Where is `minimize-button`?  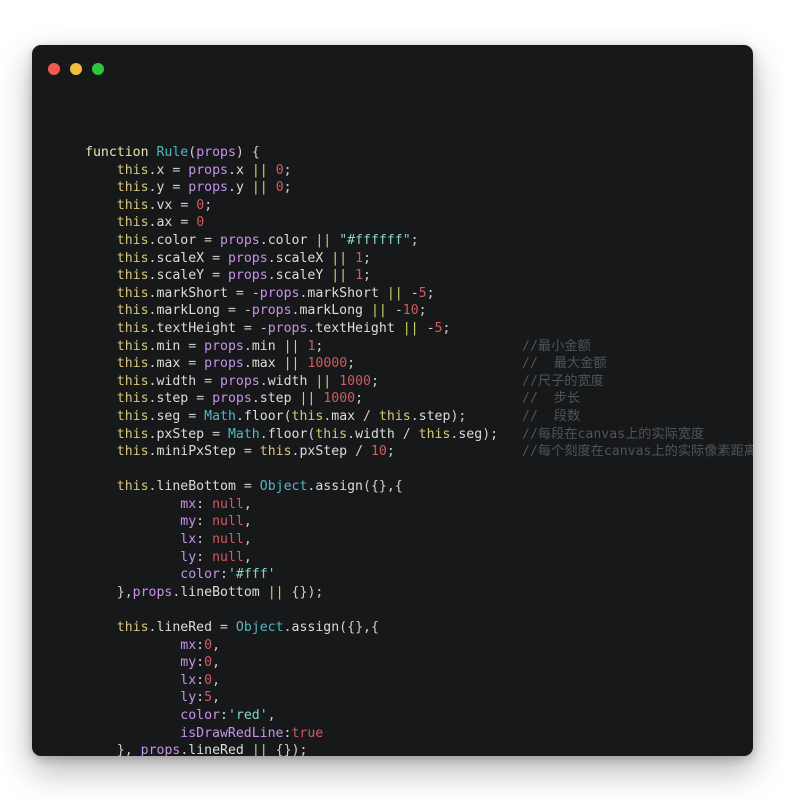 minimize-button is located at coordinates (76, 68).